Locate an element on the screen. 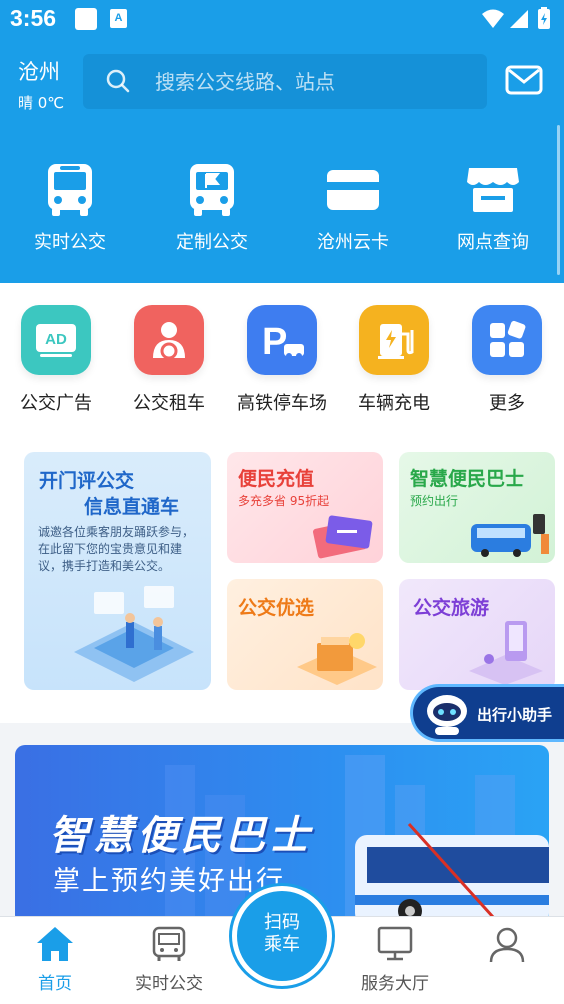 This screenshot has height=1004, width=564. nav-home-label: 首页 is located at coordinates (55, 984).